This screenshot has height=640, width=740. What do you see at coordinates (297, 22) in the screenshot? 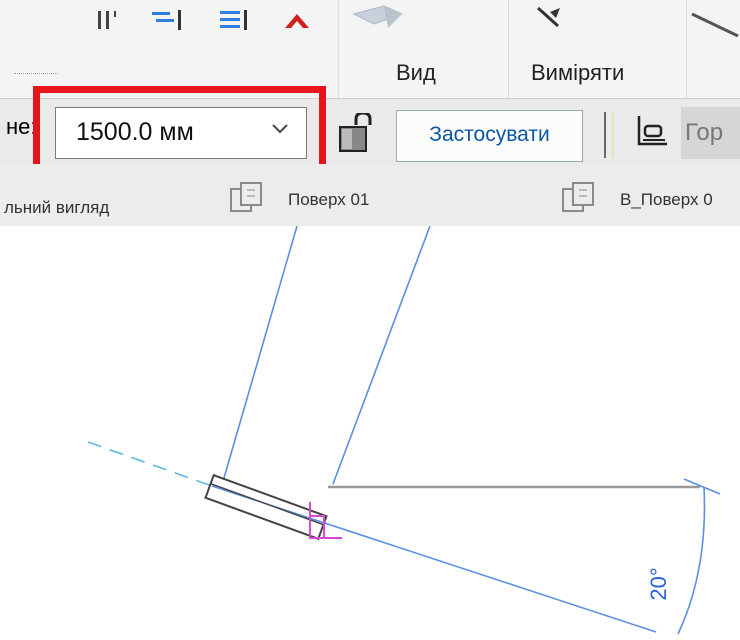
I see `pin-icon` at bounding box center [297, 22].